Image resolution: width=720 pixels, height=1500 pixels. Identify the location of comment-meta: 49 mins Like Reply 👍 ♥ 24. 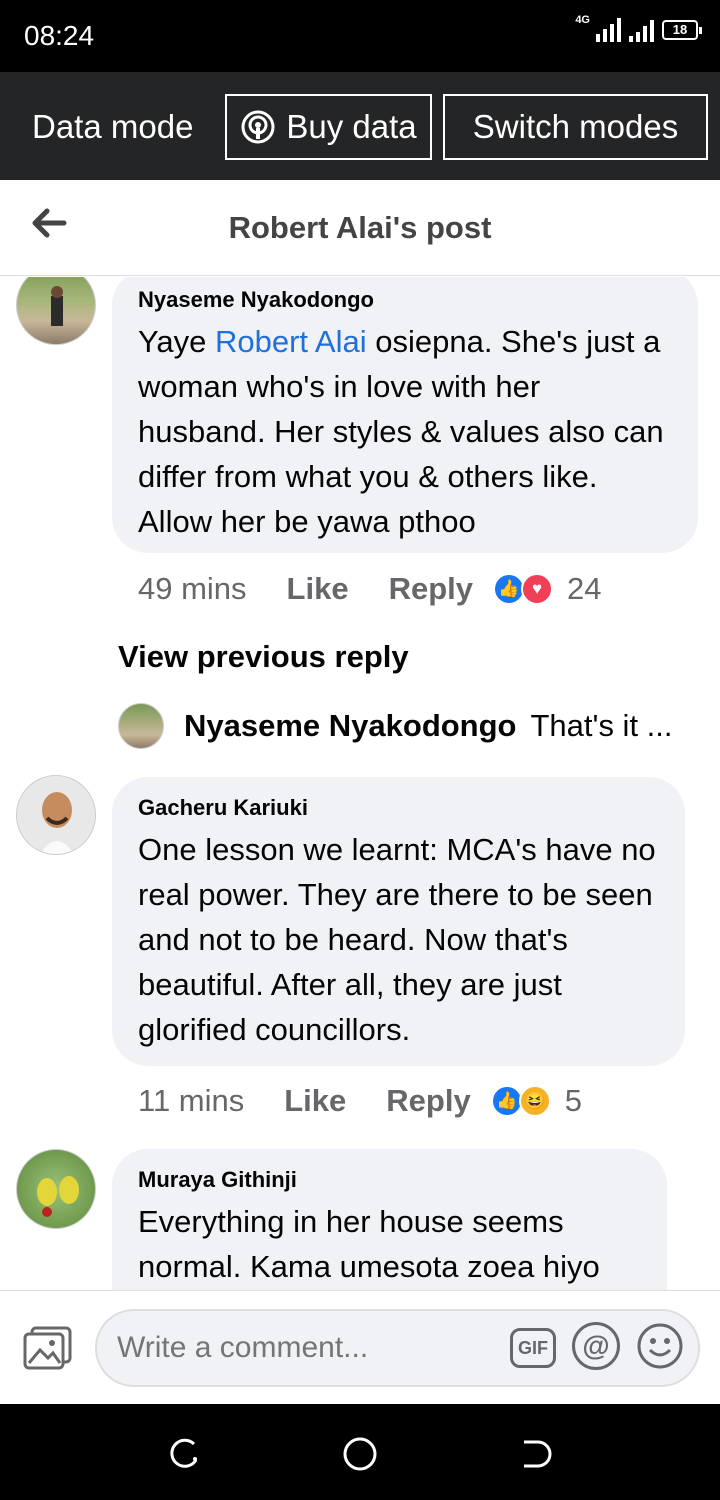
(369, 589).